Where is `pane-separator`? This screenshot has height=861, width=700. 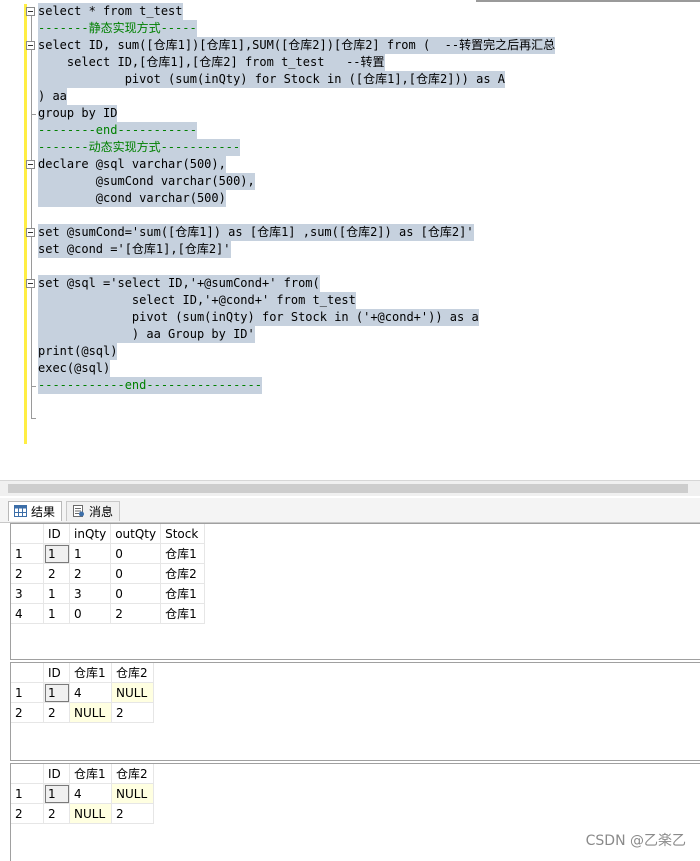 pane-separator is located at coordinates (355, 760).